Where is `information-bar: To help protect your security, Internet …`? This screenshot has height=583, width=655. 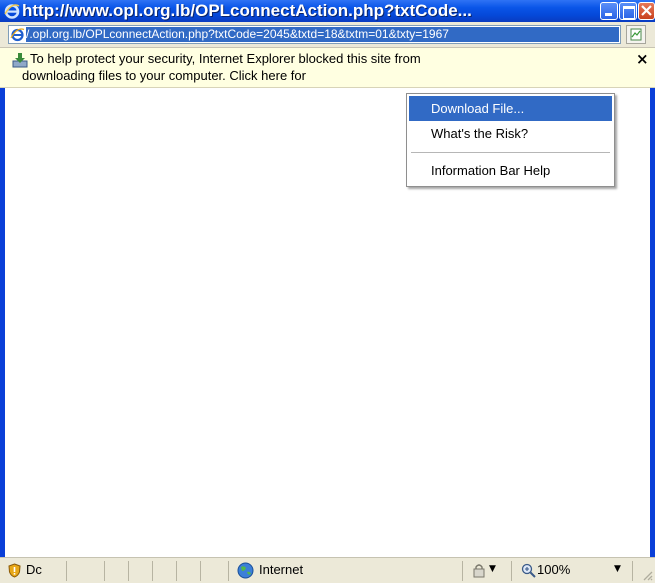
information-bar: To help protect your security, Internet … is located at coordinates (327, 68).